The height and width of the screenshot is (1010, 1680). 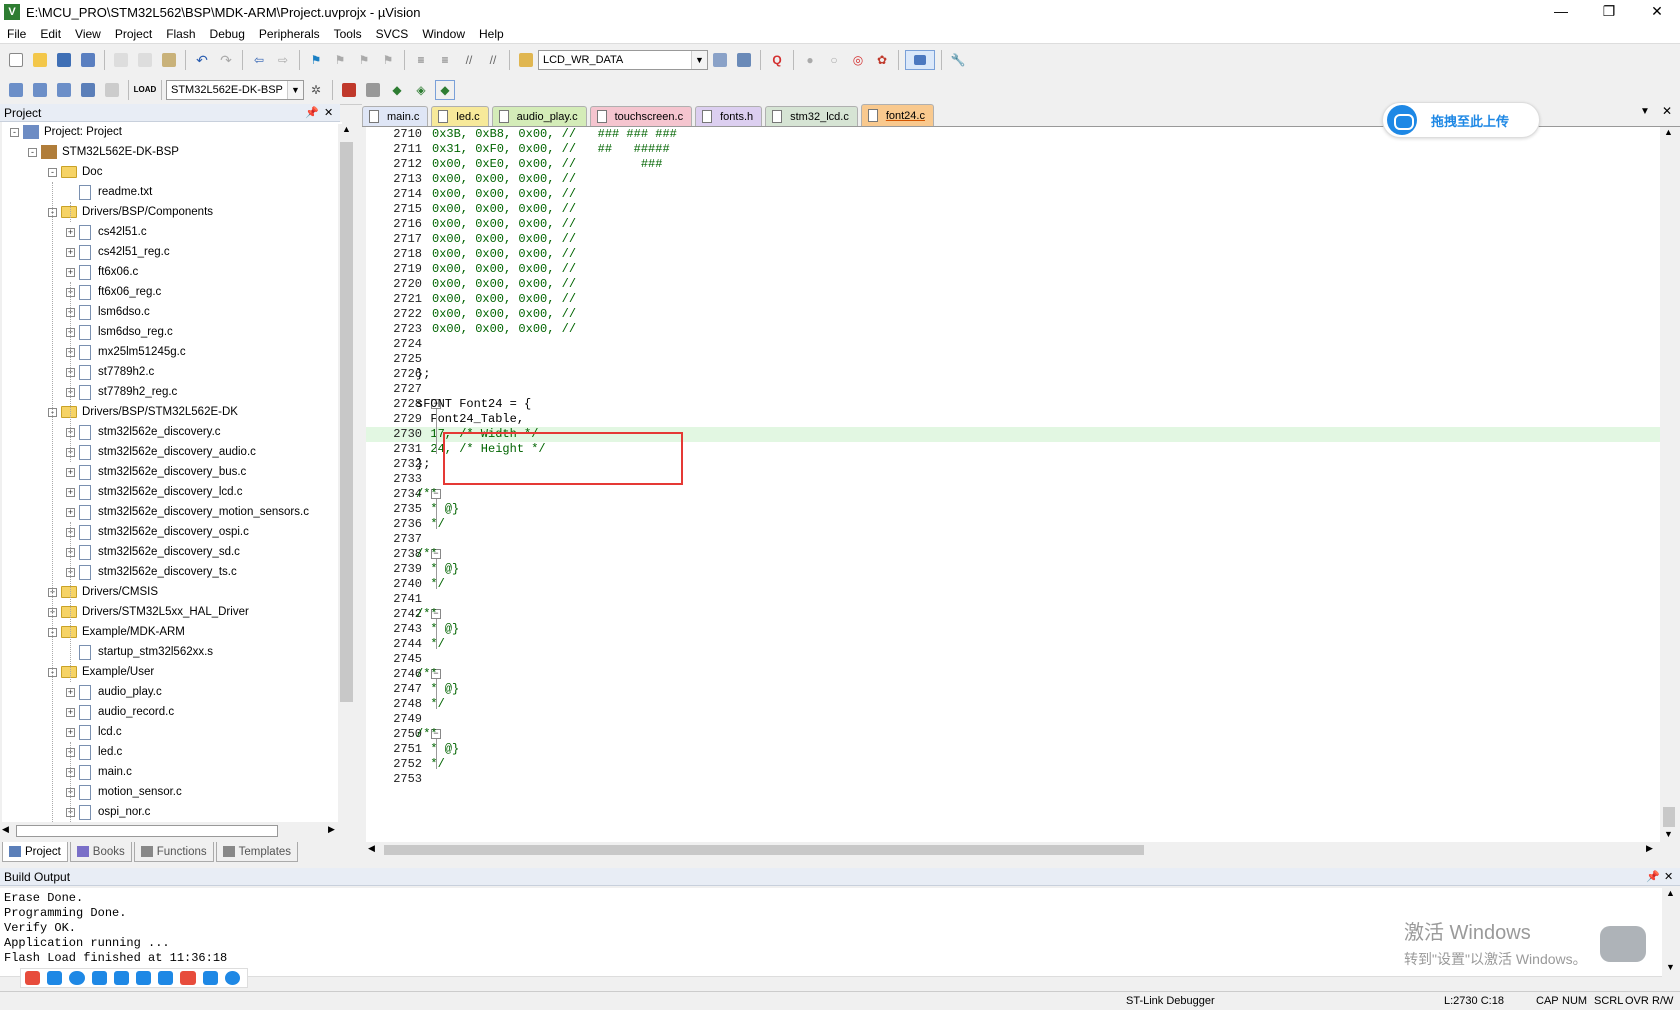 What do you see at coordinates (445, 89) in the screenshot?
I see `run-time-environment-icon: ◆` at bounding box center [445, 89].